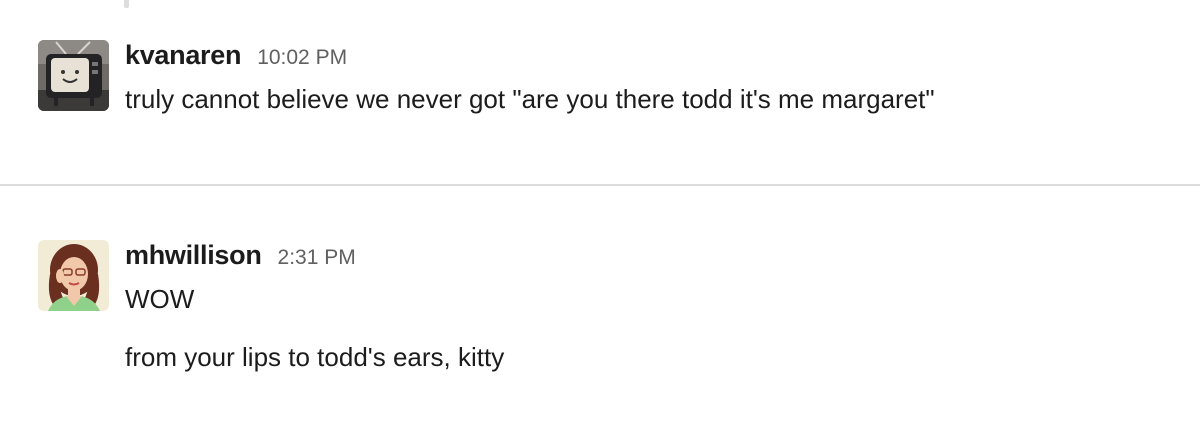  I want to click on divider, so click(600, 185).